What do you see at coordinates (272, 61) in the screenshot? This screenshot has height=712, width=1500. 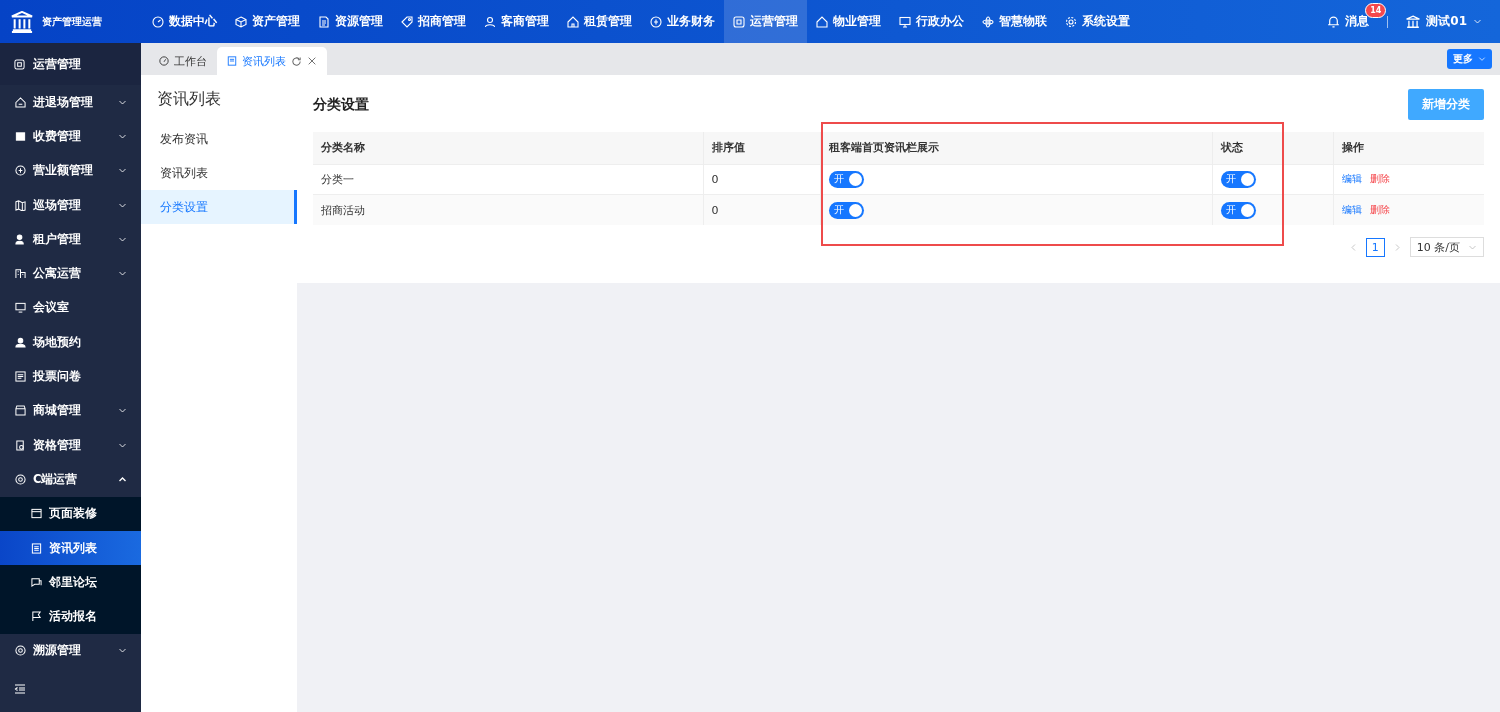 I see `tab: 资讯列表` at bounding box center [272, 61].